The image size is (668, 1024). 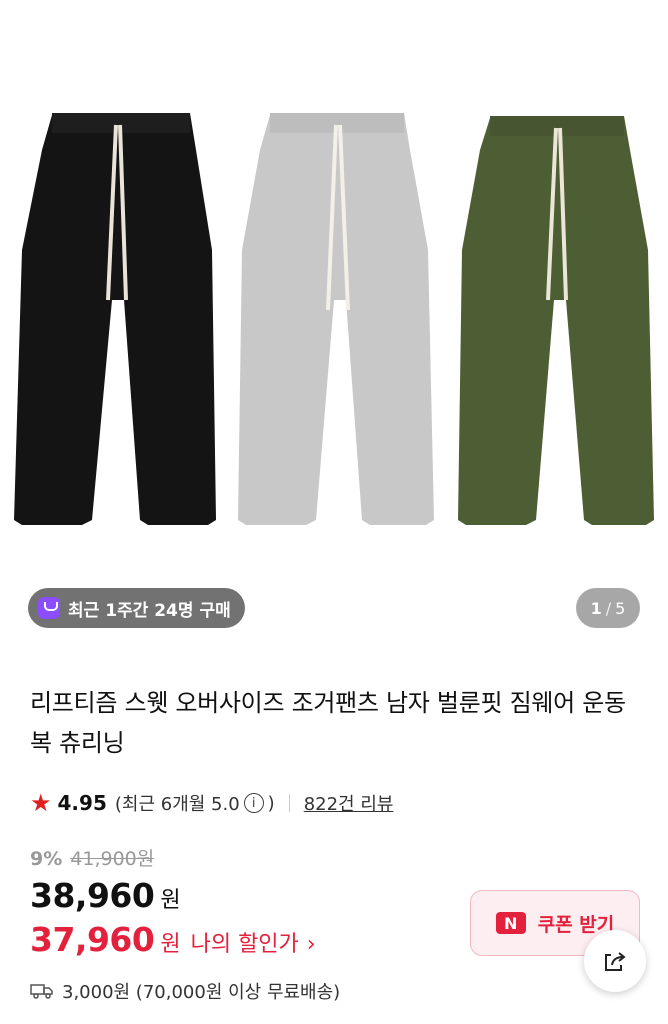 I want to click on my-price-unit: 원, so click(x=170, y=944).